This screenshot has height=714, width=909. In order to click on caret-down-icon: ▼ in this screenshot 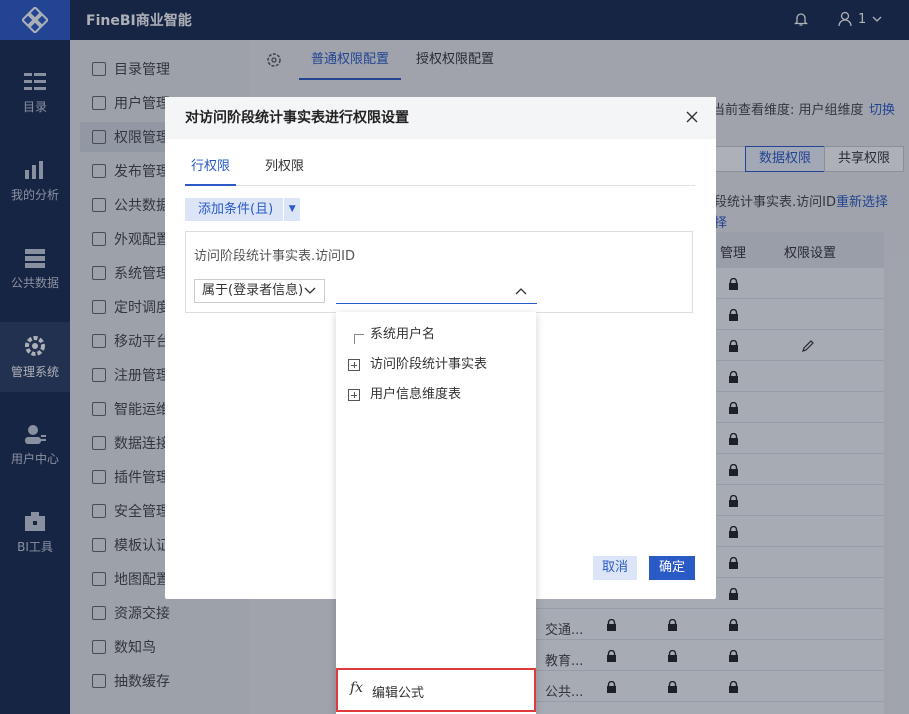, I will do `click(292, 209)`.